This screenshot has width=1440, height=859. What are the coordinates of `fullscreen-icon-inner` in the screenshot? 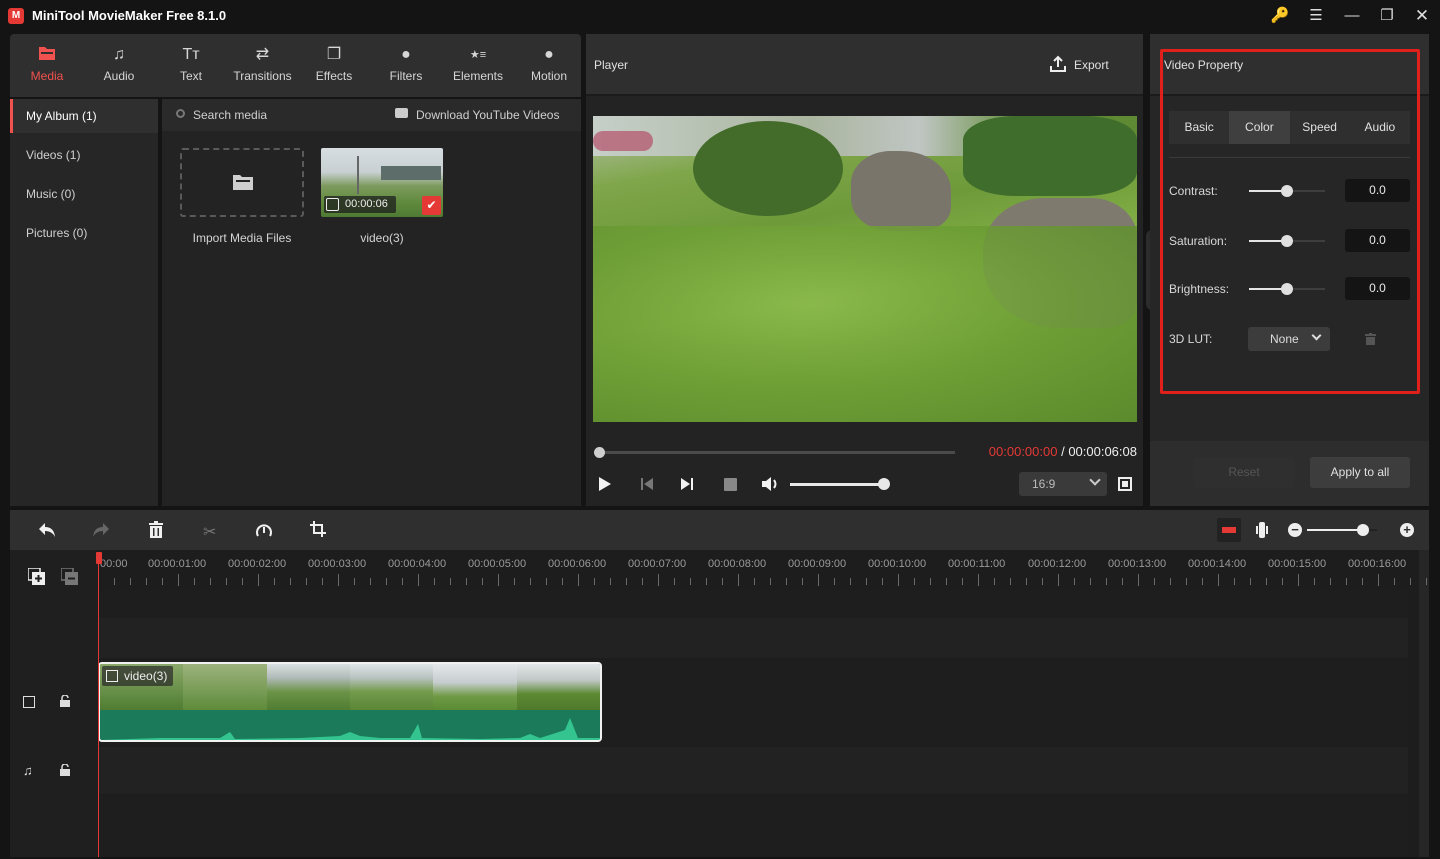 It's located at (1125, 484).